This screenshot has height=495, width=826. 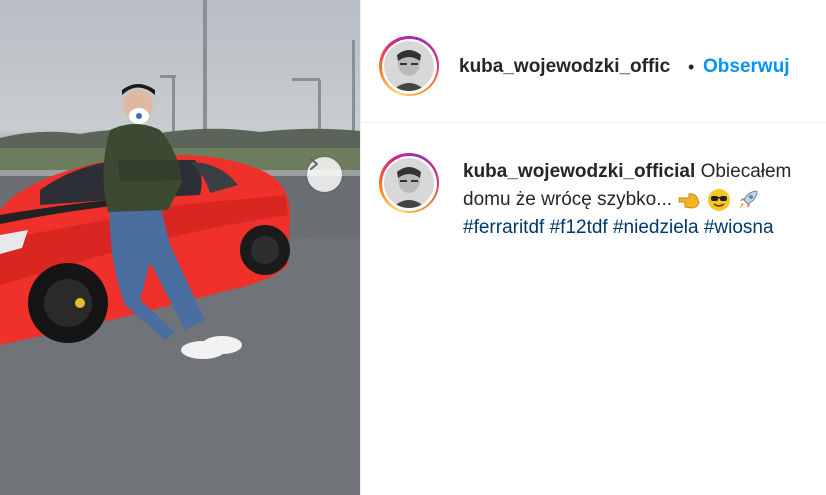 What do you see at coordinates (570, 67) in the screenshot?
I see `header-username: kuba_wojewodzki_offic` at bounding box center [570, 67].